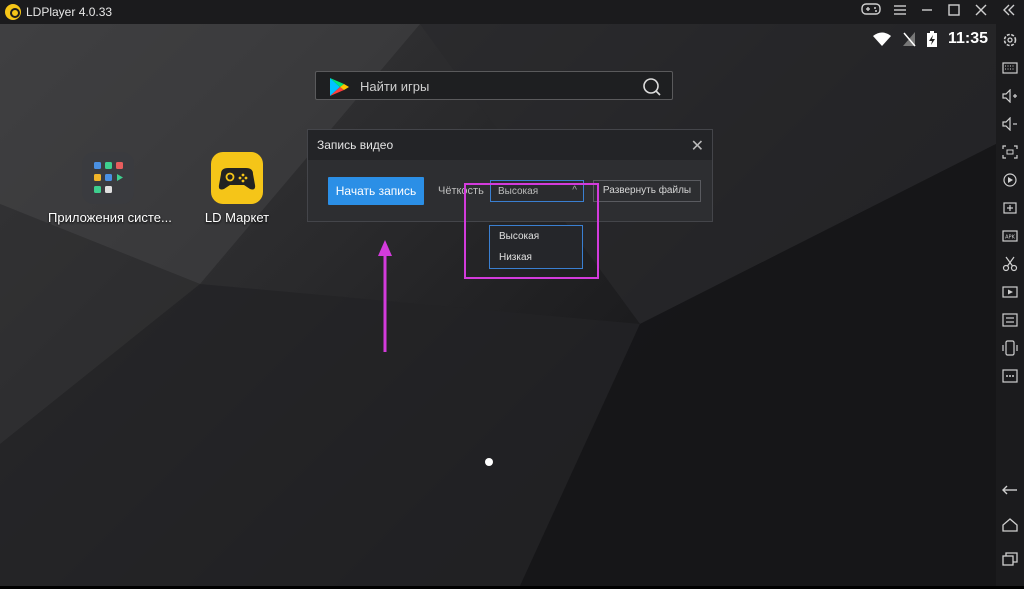 The width and height of the screenshot is (1024, 589). Describe the element at coordinates (1010, 348) in the screenshot. I see `rotate-icon` at that location.